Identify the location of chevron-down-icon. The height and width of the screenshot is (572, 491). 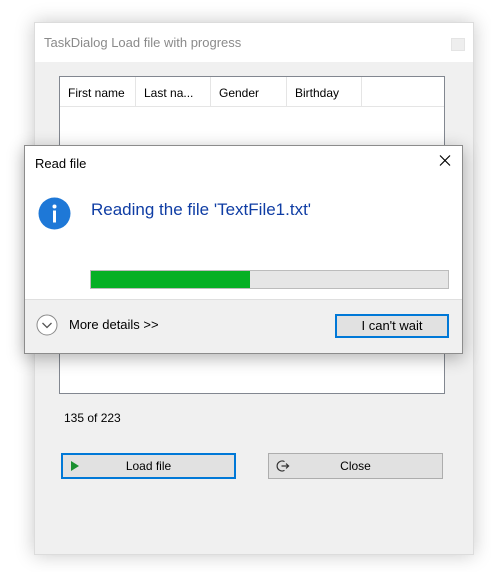
(47, 325).